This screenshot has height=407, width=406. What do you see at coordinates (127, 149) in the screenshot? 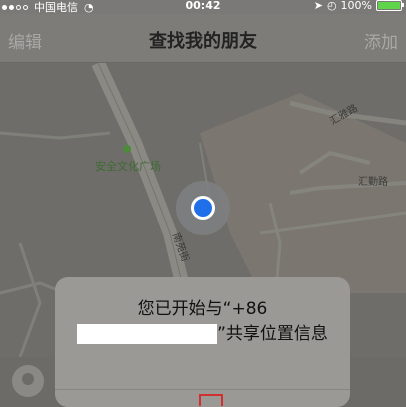
I see `park-pin-icon` at bounding box center [127, 149].